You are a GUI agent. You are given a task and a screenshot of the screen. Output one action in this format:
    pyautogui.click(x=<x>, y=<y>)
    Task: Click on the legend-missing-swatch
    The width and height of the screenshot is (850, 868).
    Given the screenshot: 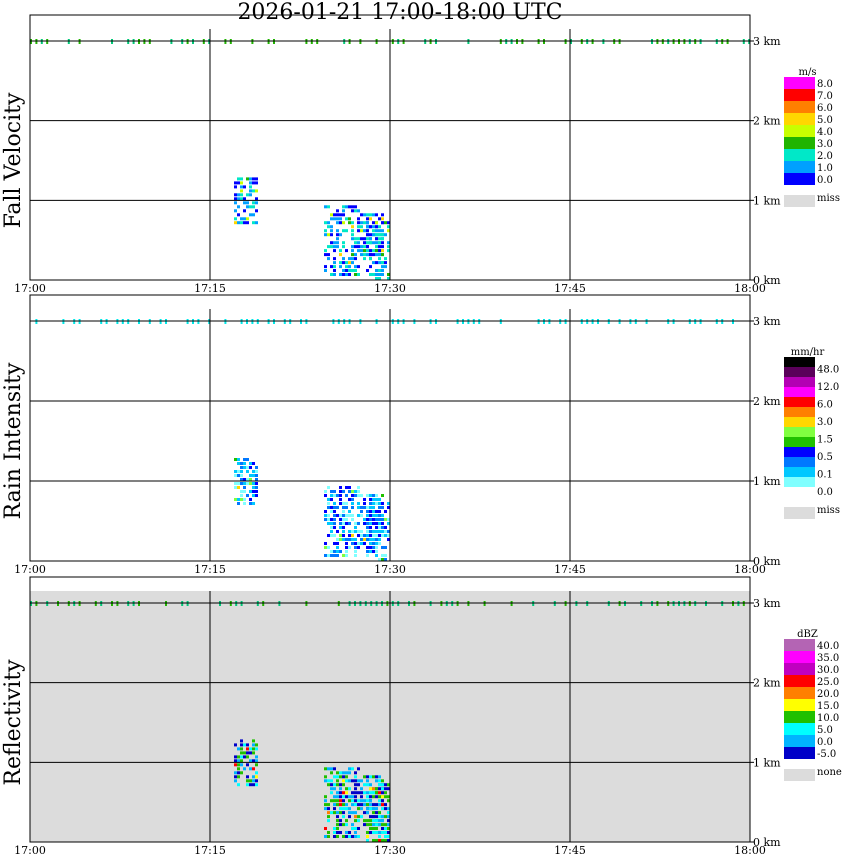 What is the action you would take?
    pyautogui.click(x=799, y=775)
    